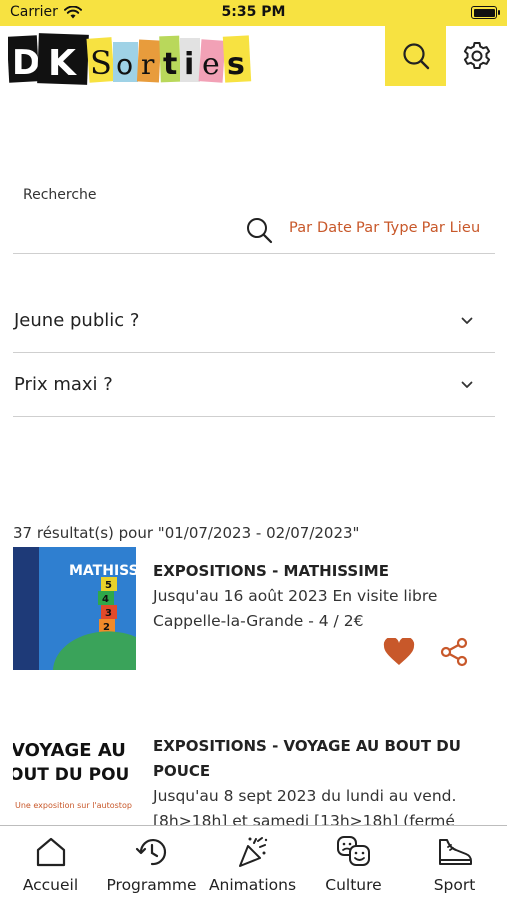 The width and height of the screenshot is (507, 900). What do you see at coordinates (399, 652) in the screenshot?
I see `heart-icon` at bounding box center [399, 652].